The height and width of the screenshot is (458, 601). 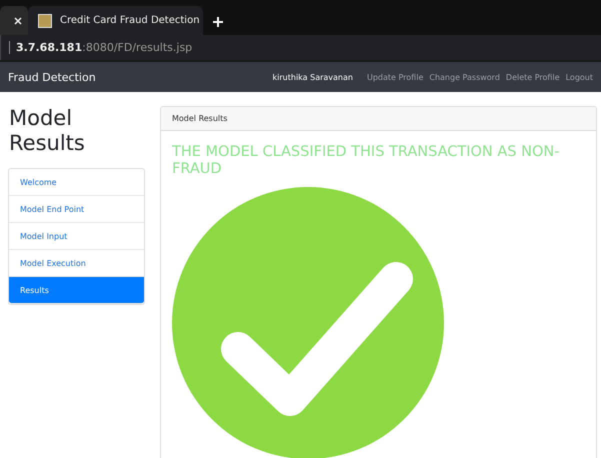 I want to click on plus-icon, so click(x=218, y=22).